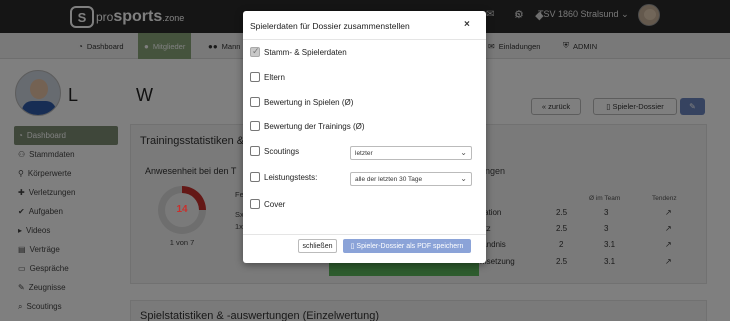  What do you see at coordinates (255, 77) in the screenshot?
I see `checkbox-eltern` at bounding box center [255, 77].